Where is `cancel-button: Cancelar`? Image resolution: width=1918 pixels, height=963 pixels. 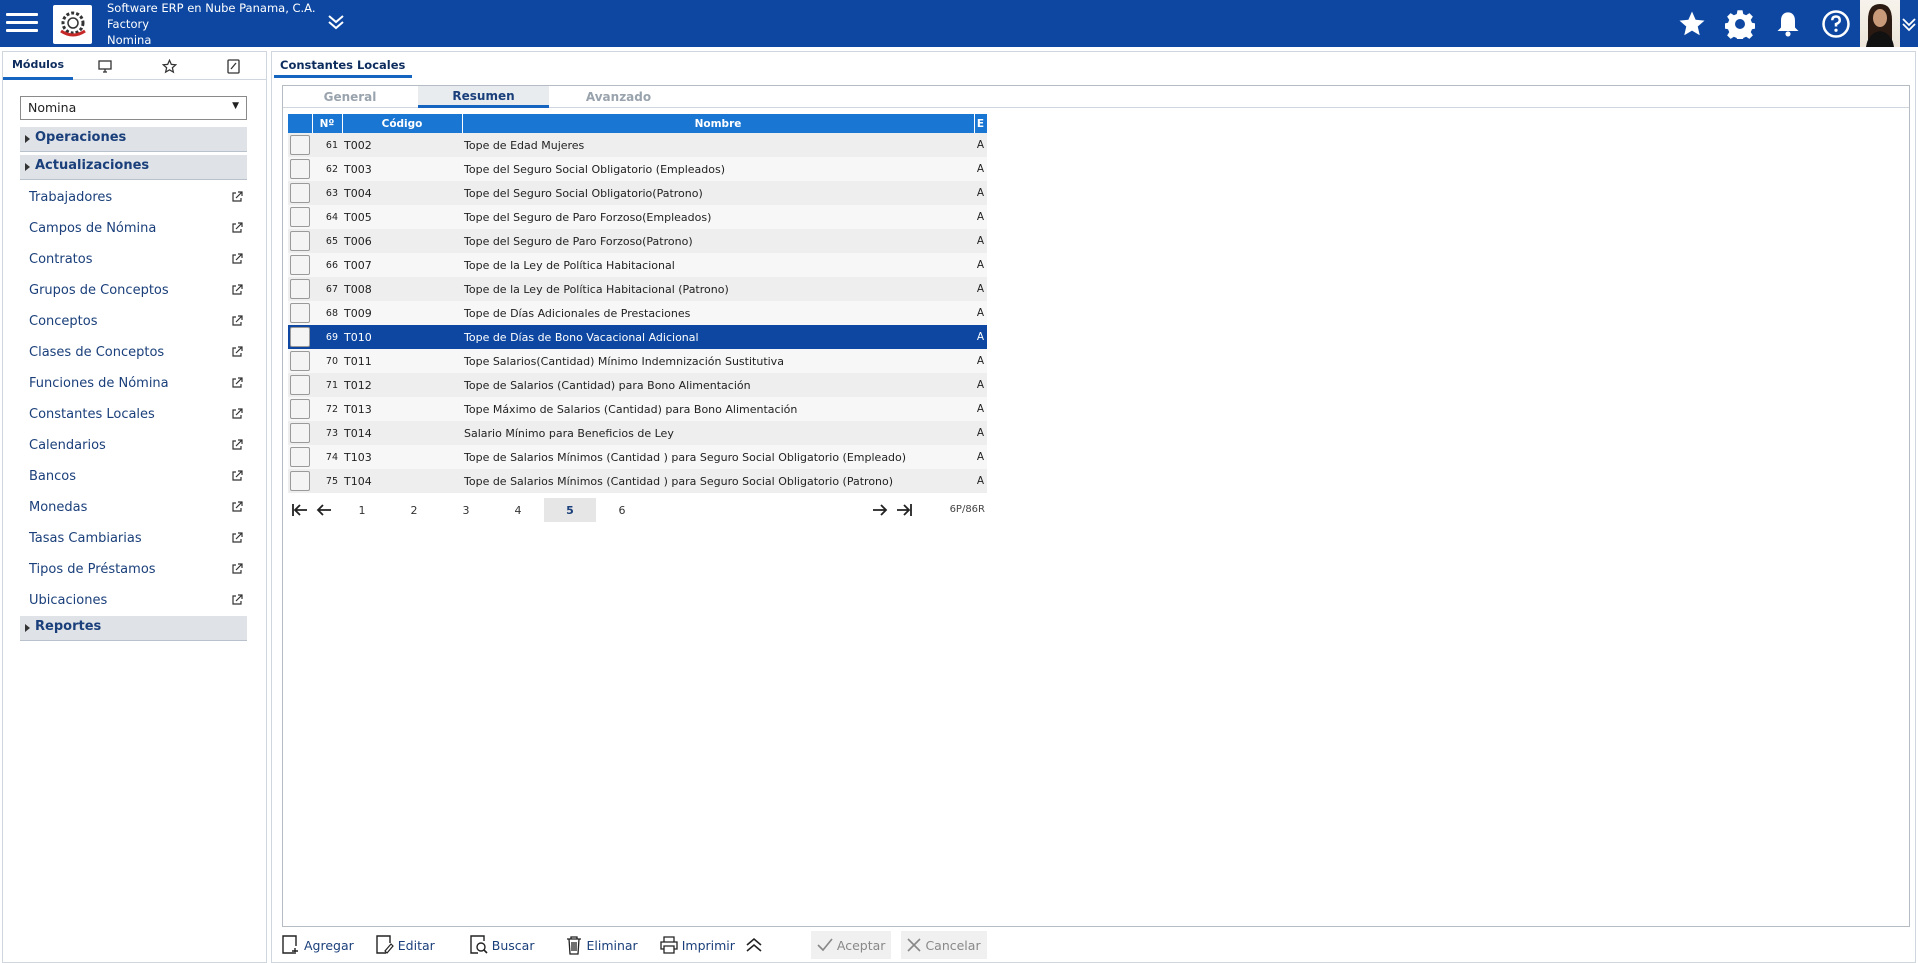
cancel-button: Cancelar is located at coordinates (944, 945).